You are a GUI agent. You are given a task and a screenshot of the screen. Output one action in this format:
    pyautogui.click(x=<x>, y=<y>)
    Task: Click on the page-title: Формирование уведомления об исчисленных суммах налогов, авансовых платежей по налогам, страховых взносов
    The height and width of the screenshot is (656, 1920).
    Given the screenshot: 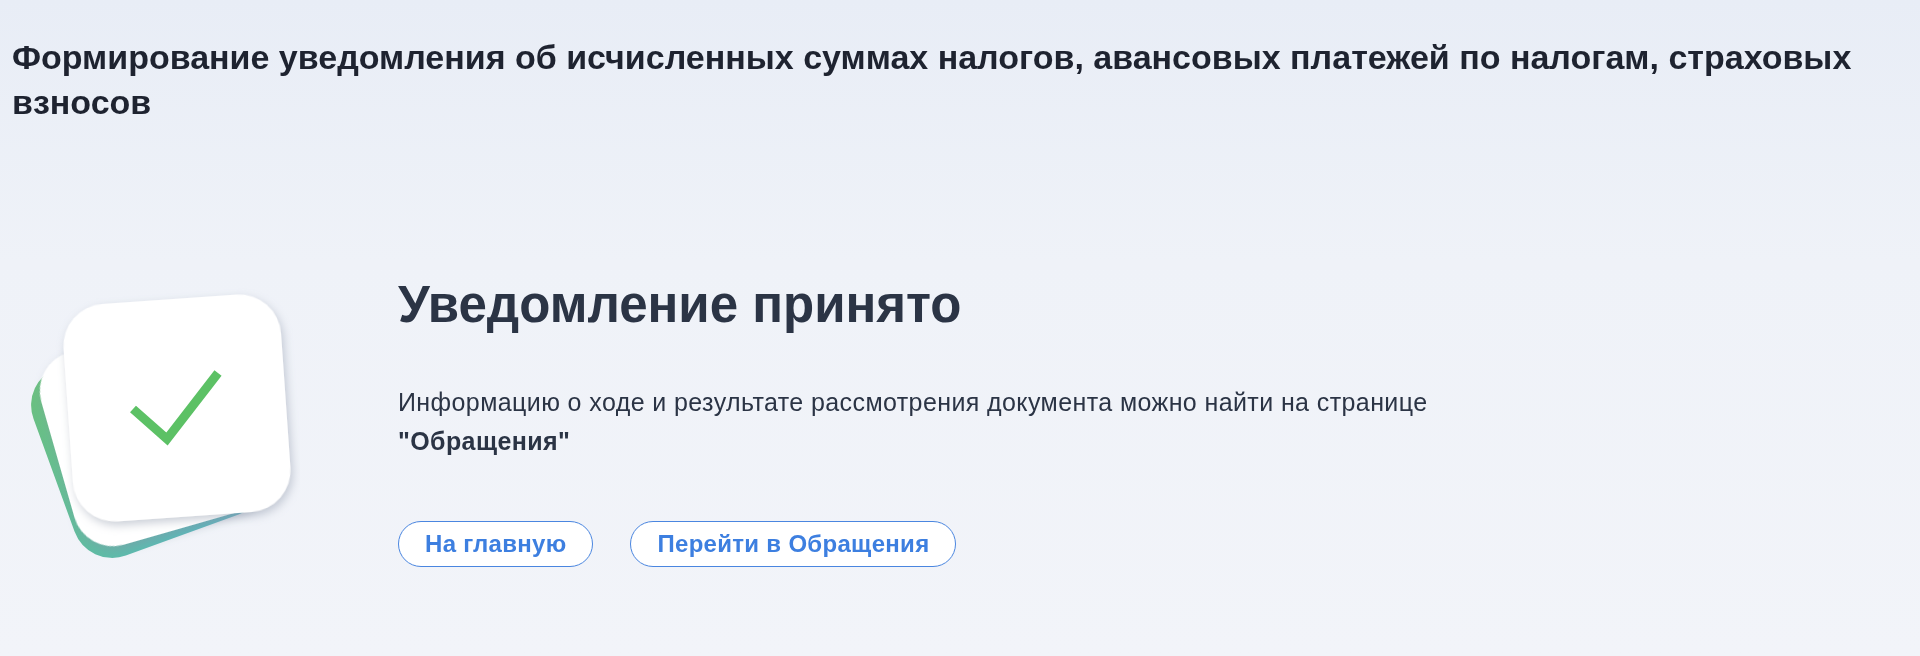 What is the action you would take?
    pyautogui.click(x=932, y=80)
    